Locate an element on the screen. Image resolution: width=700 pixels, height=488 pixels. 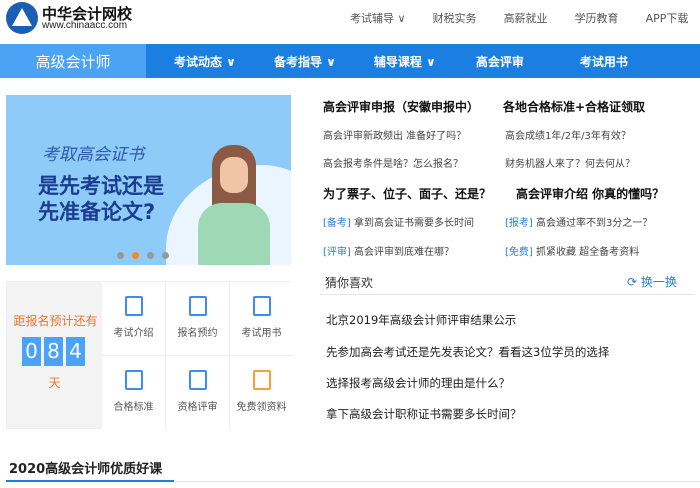
id-card-icon is located at coordinates (133, 380).